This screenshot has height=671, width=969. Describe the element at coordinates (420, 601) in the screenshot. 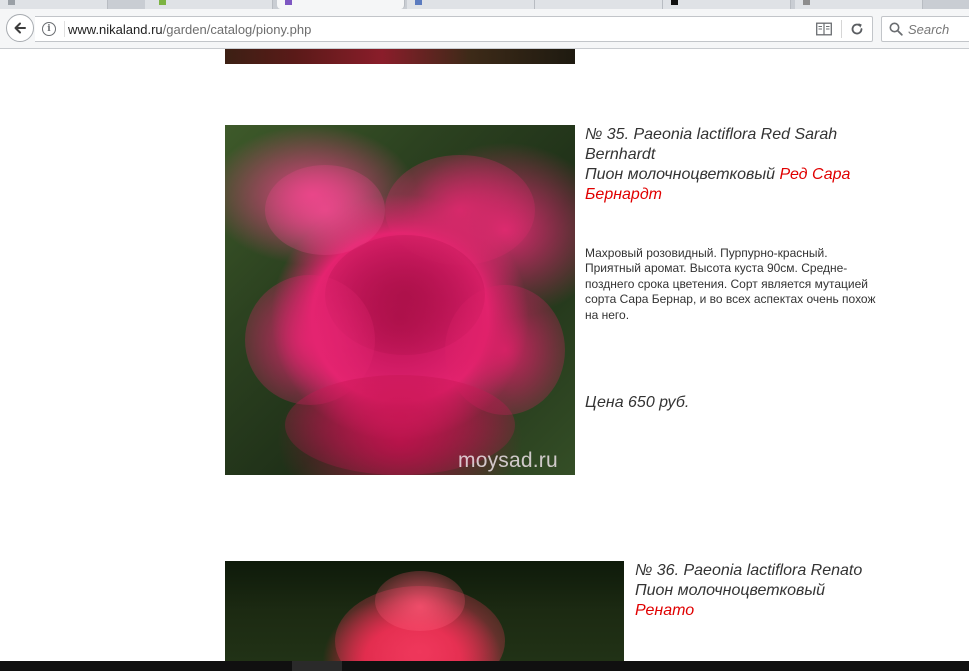

I see `peony-petal` at that location.